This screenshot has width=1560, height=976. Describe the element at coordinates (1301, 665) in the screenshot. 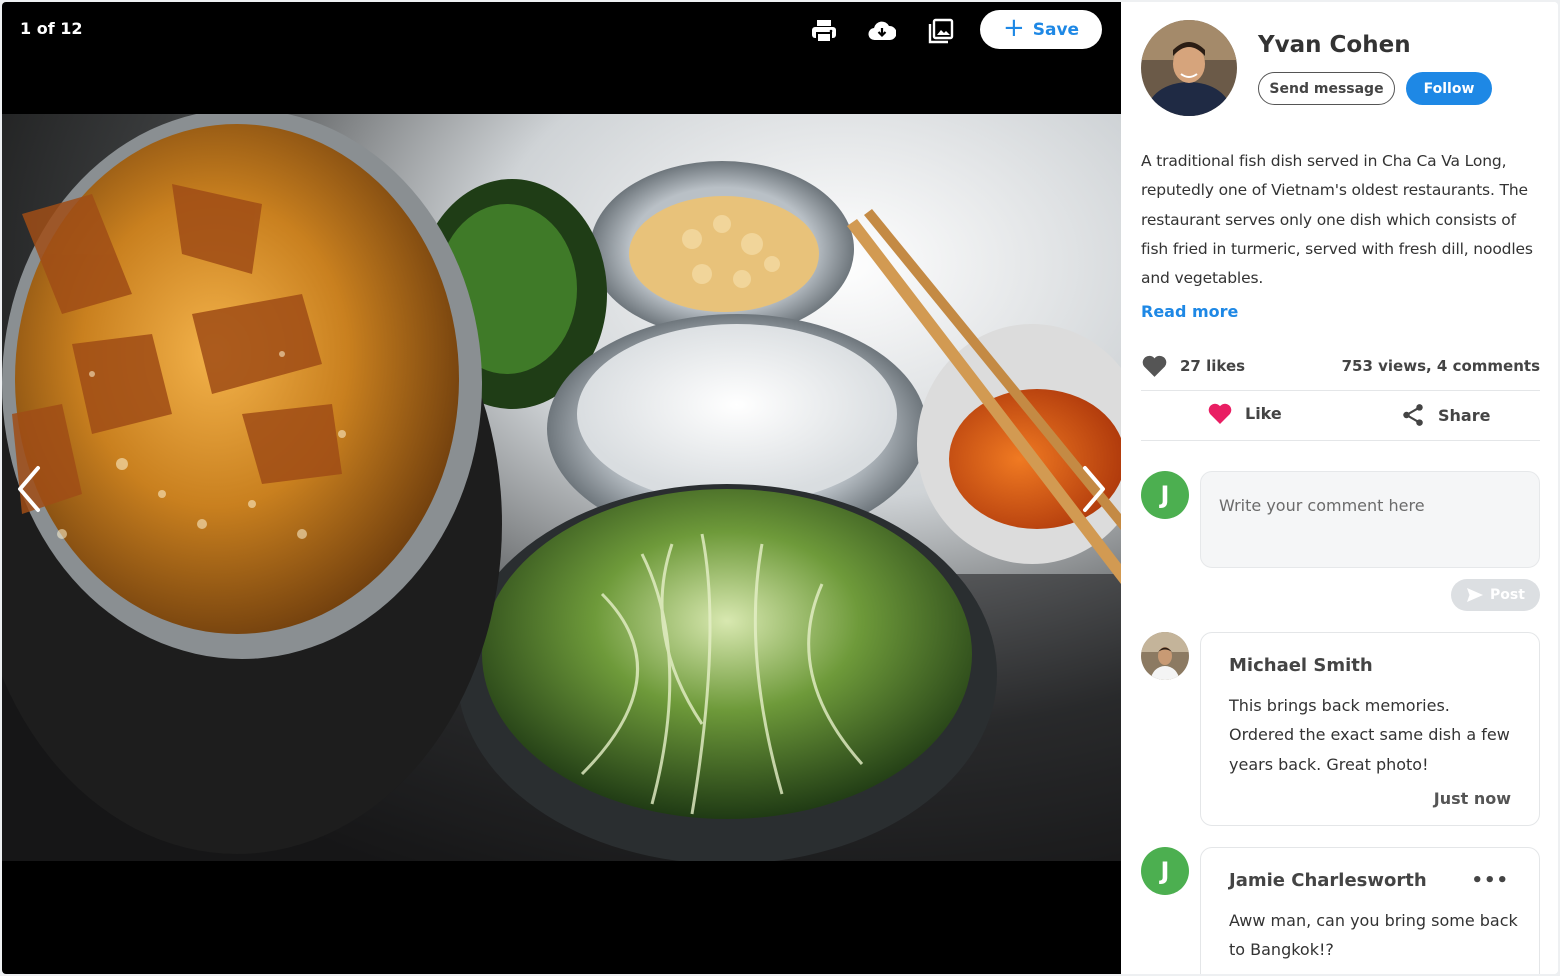

I see `comment-author: Michael Smith` at that location.